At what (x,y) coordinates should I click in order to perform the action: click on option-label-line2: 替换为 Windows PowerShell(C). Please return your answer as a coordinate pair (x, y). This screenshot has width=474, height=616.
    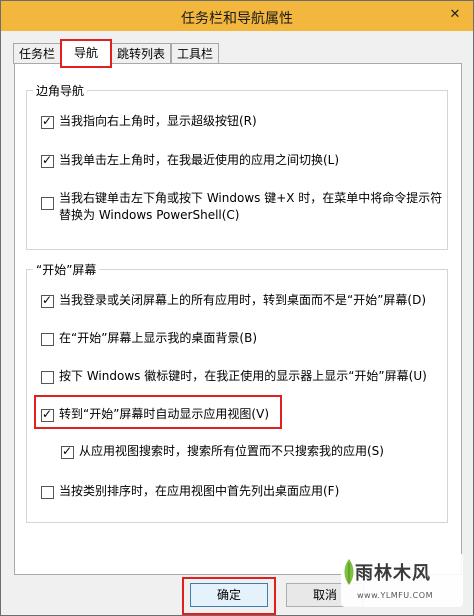
    Looking at the image, I should click on (149, 215).